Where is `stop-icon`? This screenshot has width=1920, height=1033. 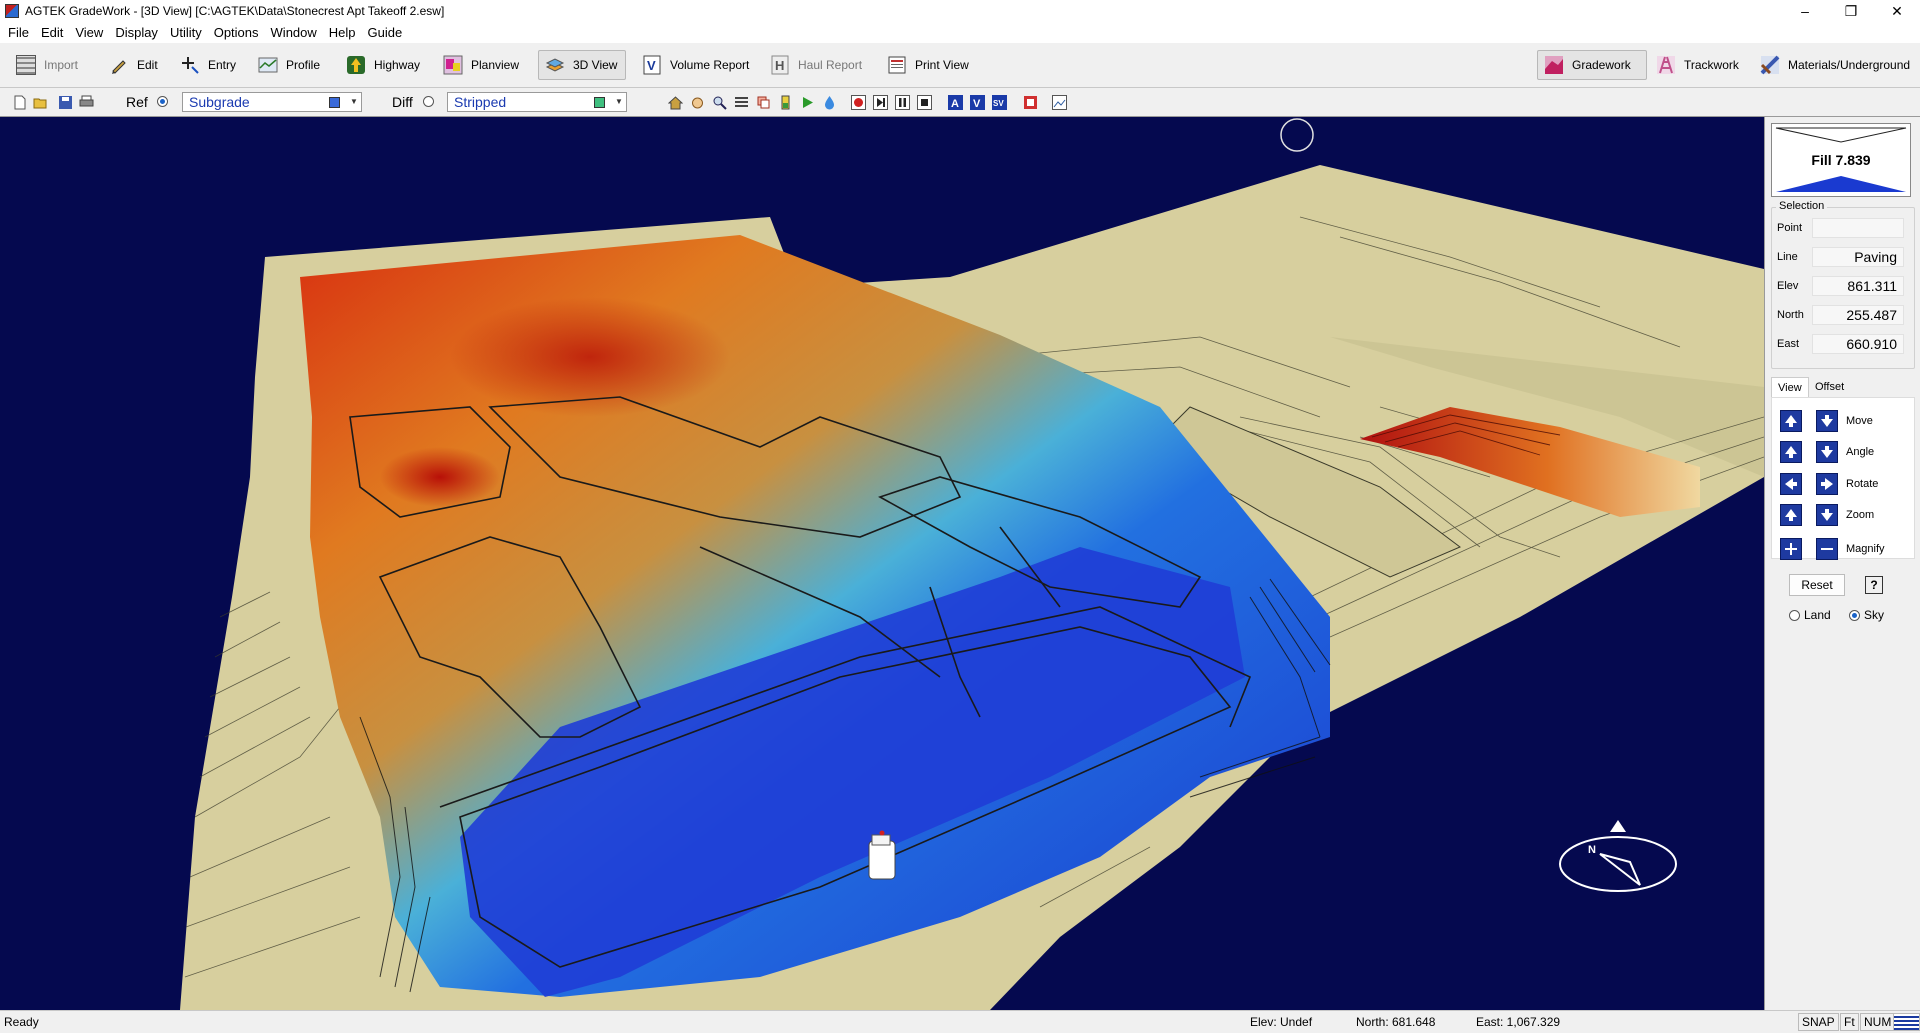 stop-icon is located at coordinates (924, 102).